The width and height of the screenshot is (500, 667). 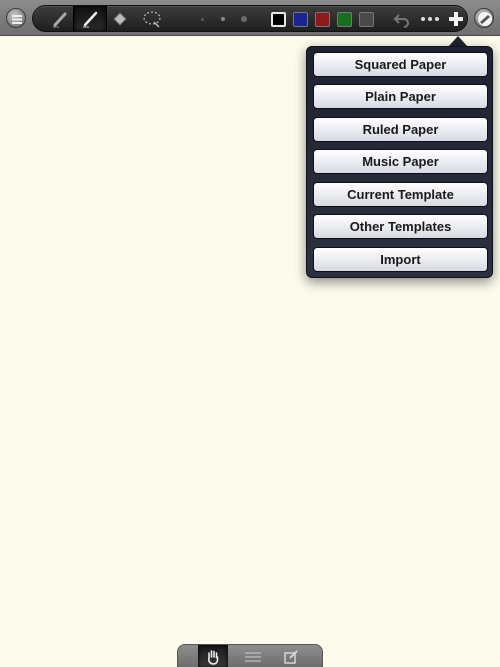 What do you see at coordinates (344, 19) in the screenshot?
I see `color-swatch-green` at bounding box center [344, 19].